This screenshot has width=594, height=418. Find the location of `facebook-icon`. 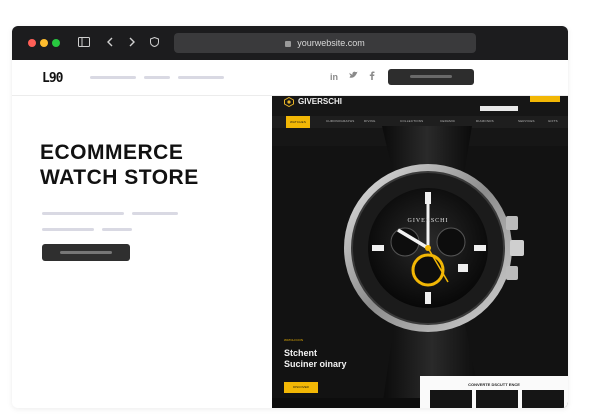

facebook-icon is located at coordinates (372, 76).